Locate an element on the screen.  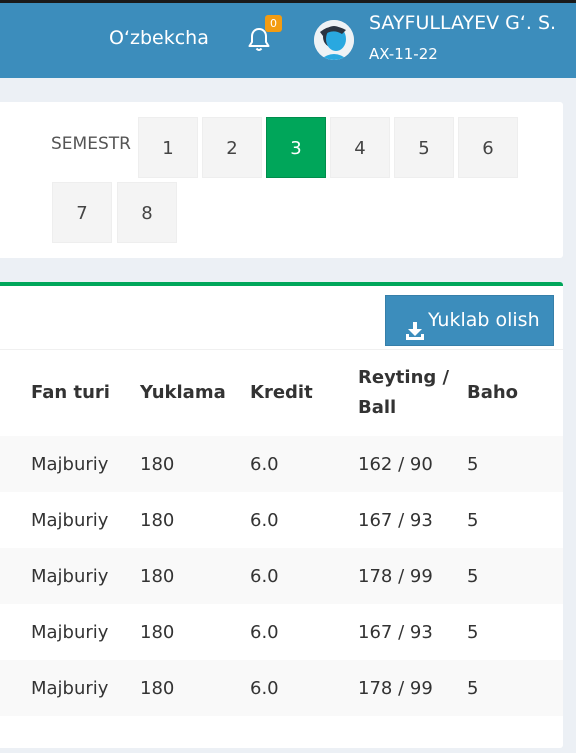
semester-option-2: 2 is located at coordinates (232, 147).